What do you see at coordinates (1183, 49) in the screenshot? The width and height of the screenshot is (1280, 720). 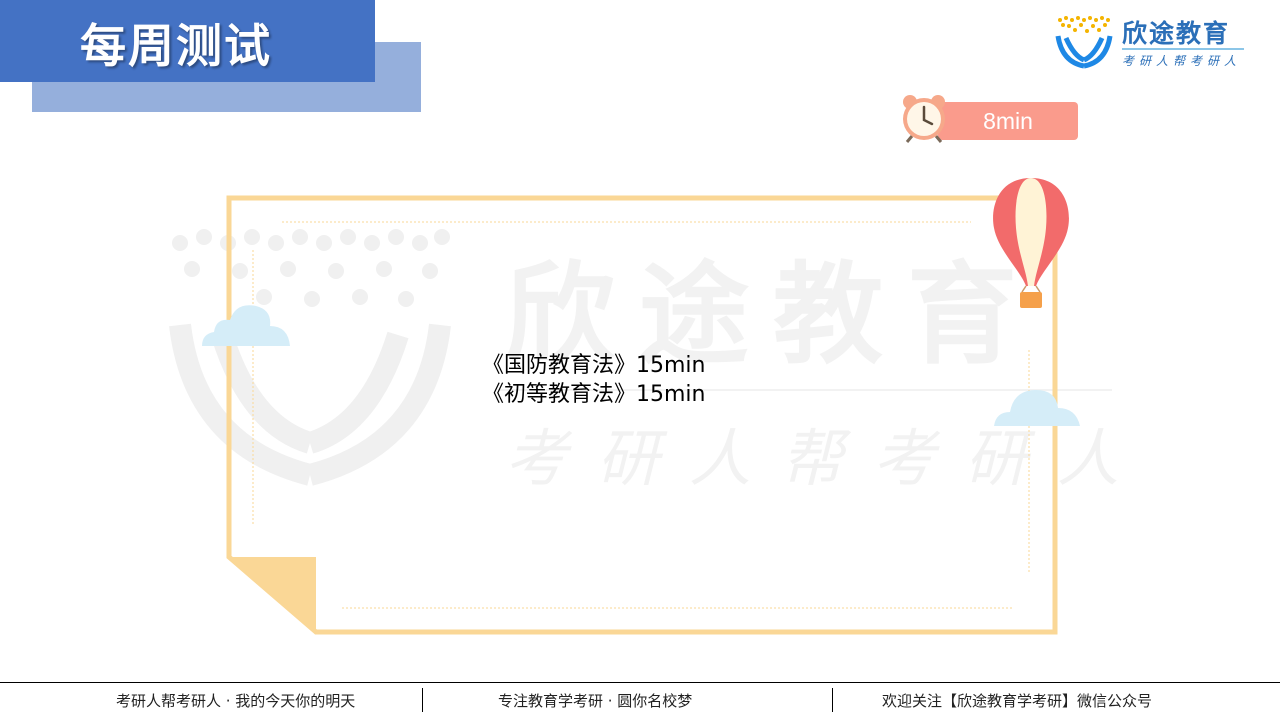 I see `logo-divider` at bounding box center [1183, 49].